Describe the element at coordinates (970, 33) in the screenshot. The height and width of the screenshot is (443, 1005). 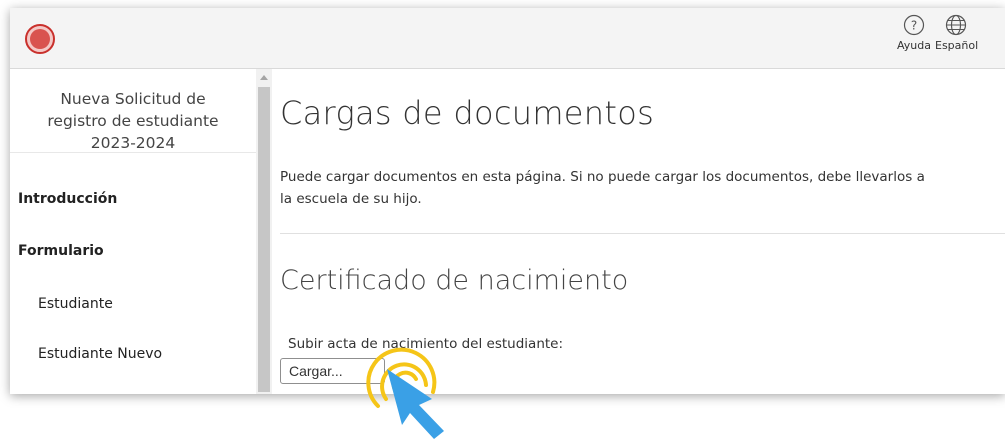
I see `language-button: Español` at that location.